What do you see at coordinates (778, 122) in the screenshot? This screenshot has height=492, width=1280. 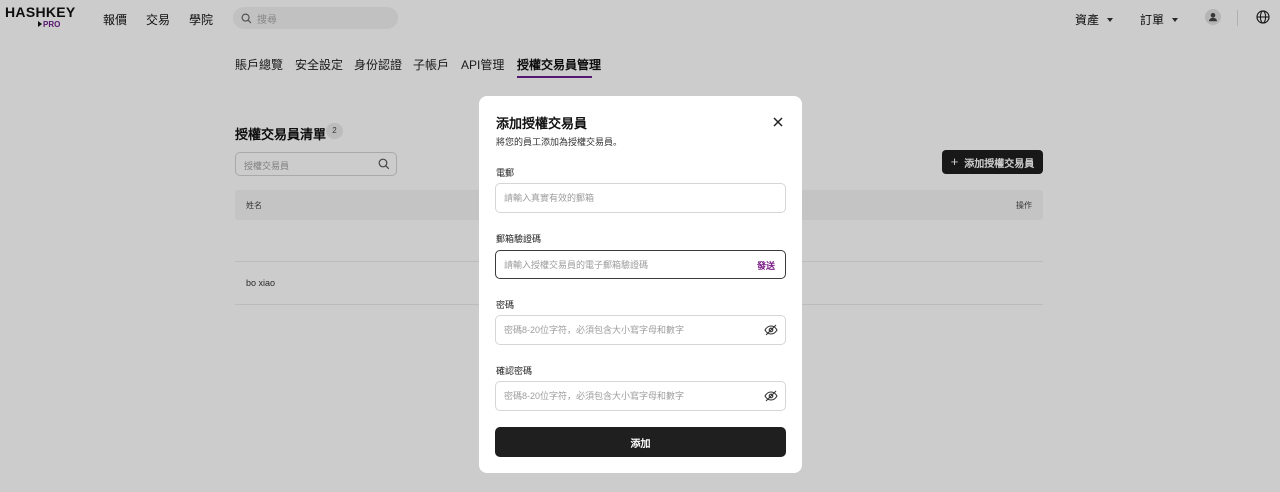 I see `close-icon` at bounding box center [778, 122].